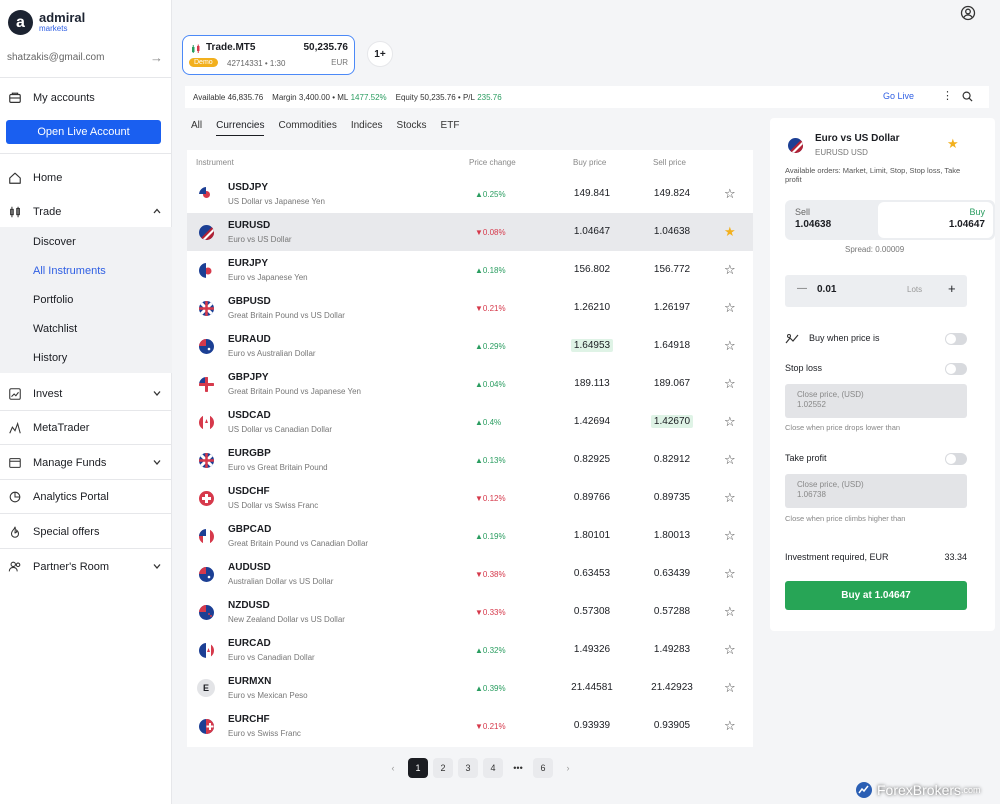 Image resolution: width=1000 pixels, height=804 pixels. What do you see at coordinates (592, 611) in the screenshot?
I see `buy-price-cell: 0.57308` at bounding box center [592, 611].